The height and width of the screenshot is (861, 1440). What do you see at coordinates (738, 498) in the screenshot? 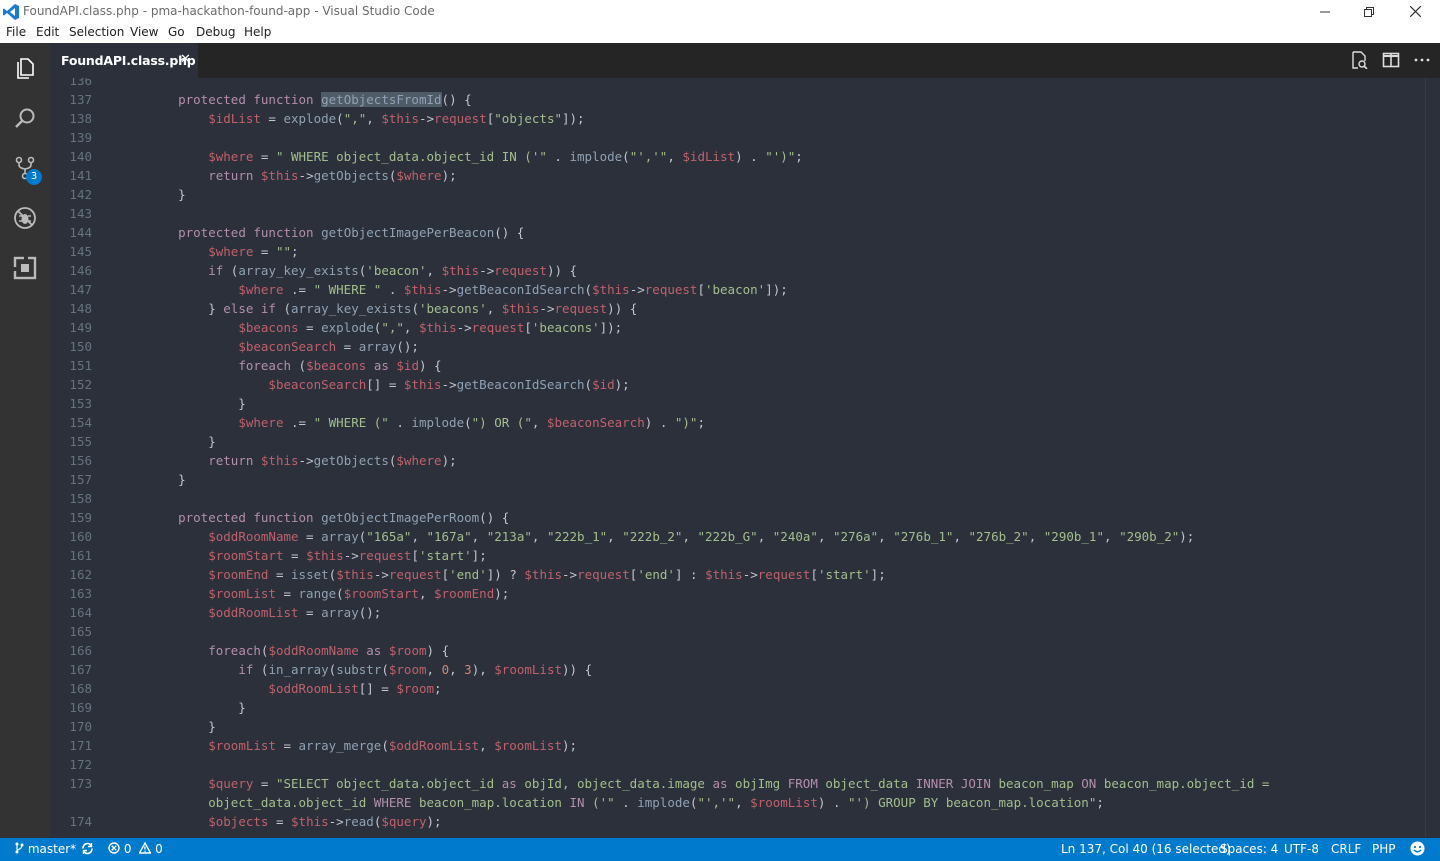
I see `code-line: 158` at bounding box center [738, 498].